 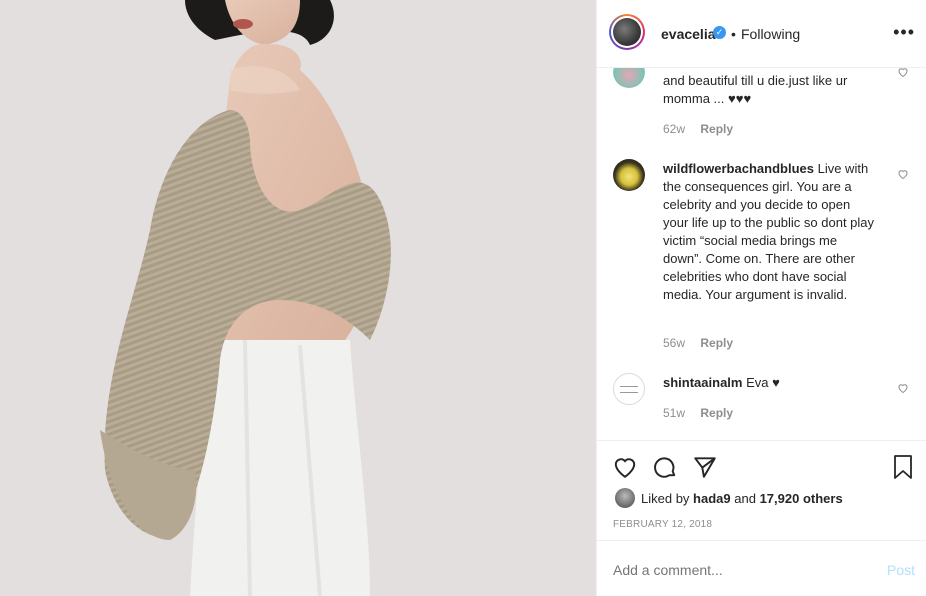 What do you see at coordinates (674, 343) in the screenshot?
I see `comment-age: 56w` at bounding box center [674, 343].